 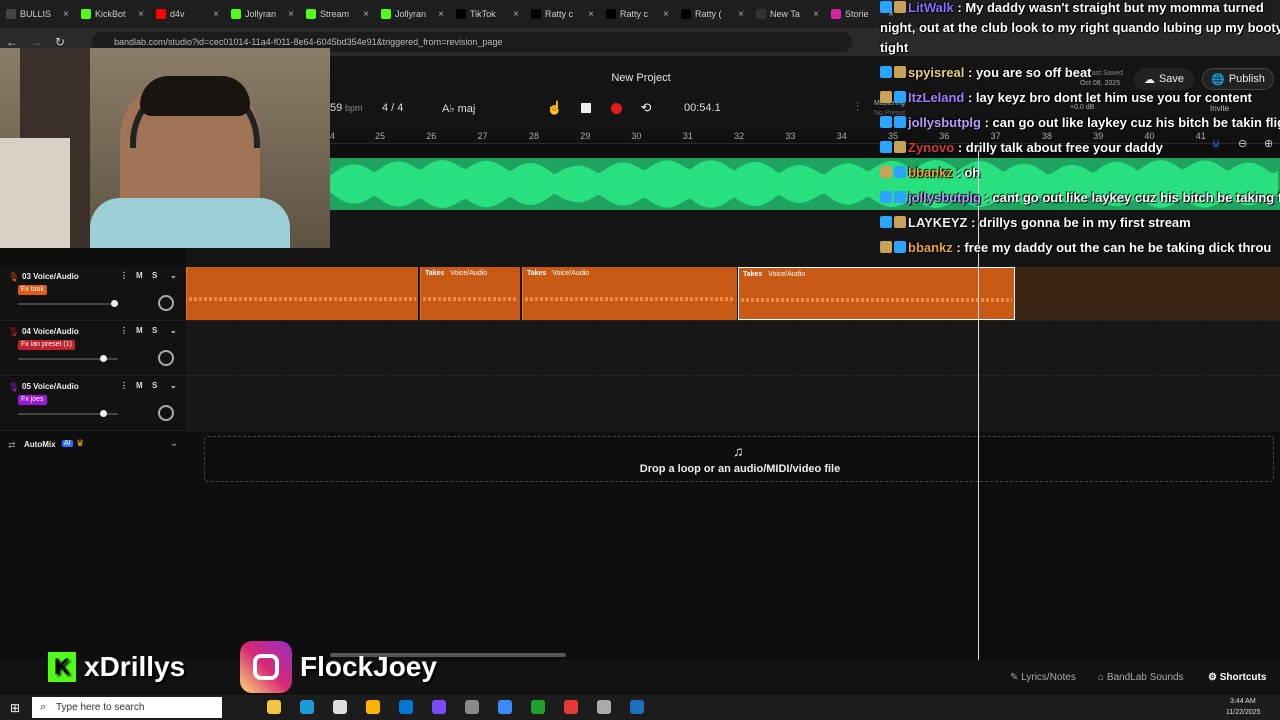 I want to click on forward-icon: →, so click(x=36, y=42).